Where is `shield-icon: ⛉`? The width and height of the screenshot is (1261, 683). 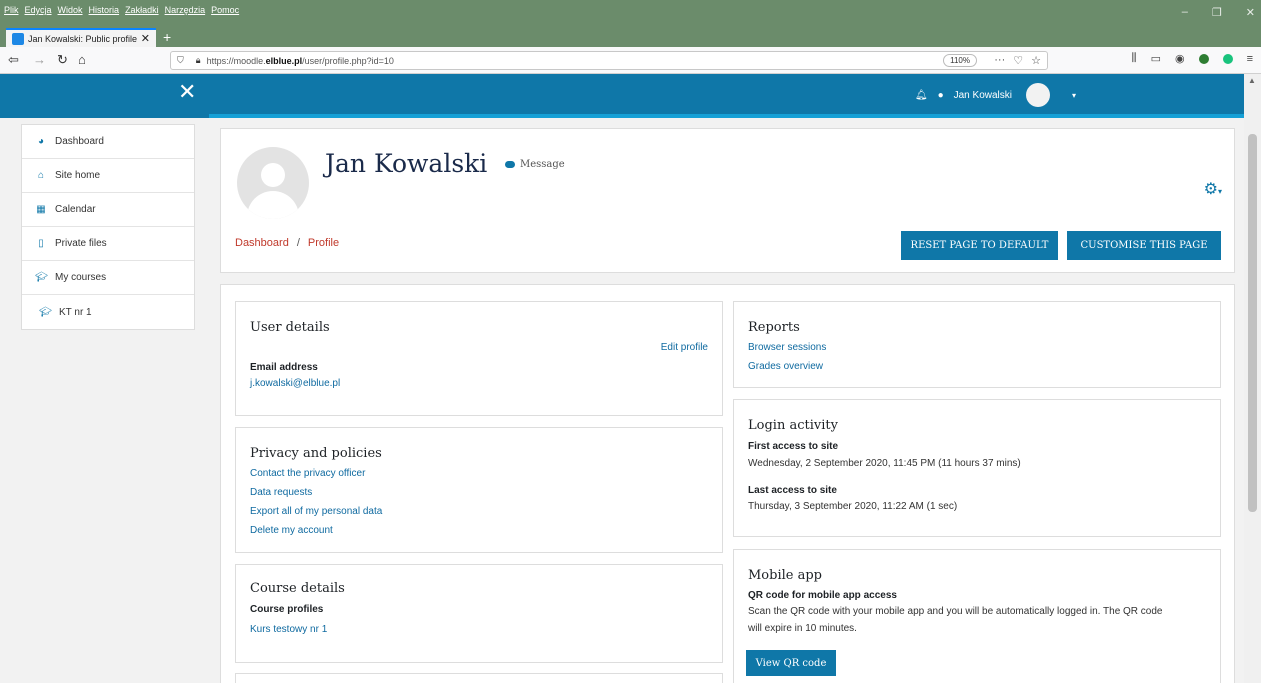 shield-icon: ⛉ is located at coordinates (180, 60).